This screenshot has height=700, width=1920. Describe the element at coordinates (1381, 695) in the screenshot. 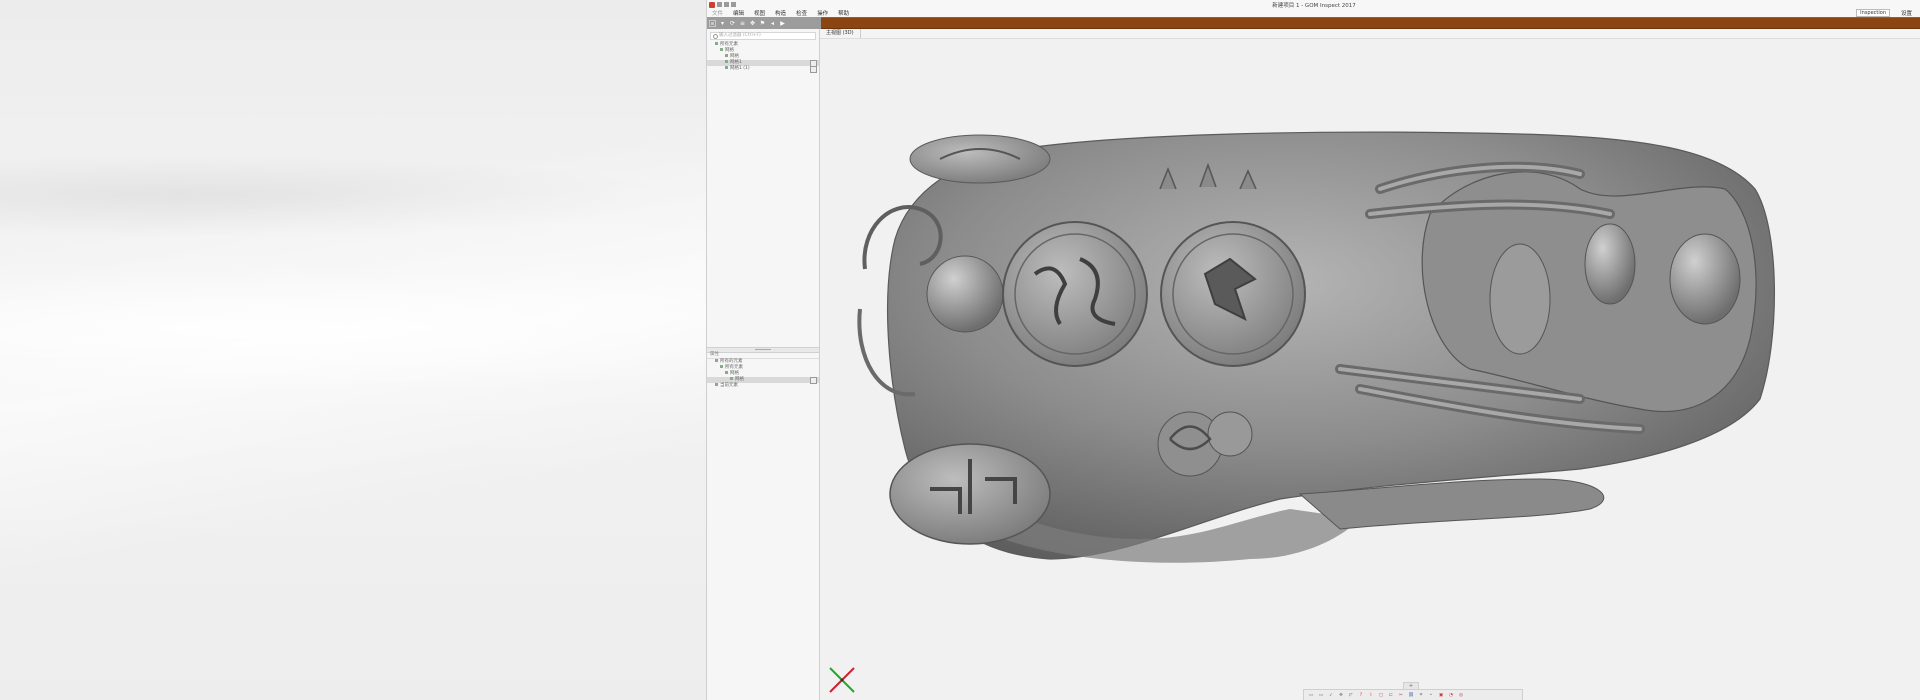

I see `box-select-icon: ▢` at that location.